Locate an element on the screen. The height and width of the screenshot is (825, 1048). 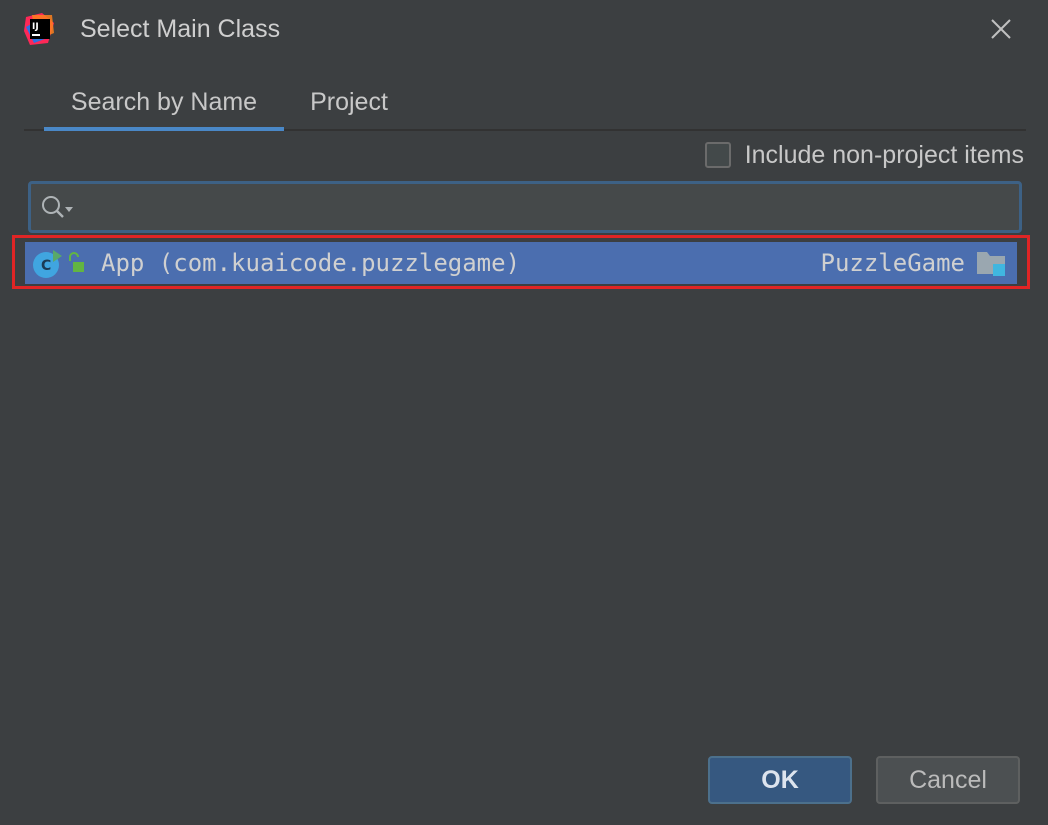
class-name: App (com.kuaicode.puzzlegame) is located at coordinates (311, 263).